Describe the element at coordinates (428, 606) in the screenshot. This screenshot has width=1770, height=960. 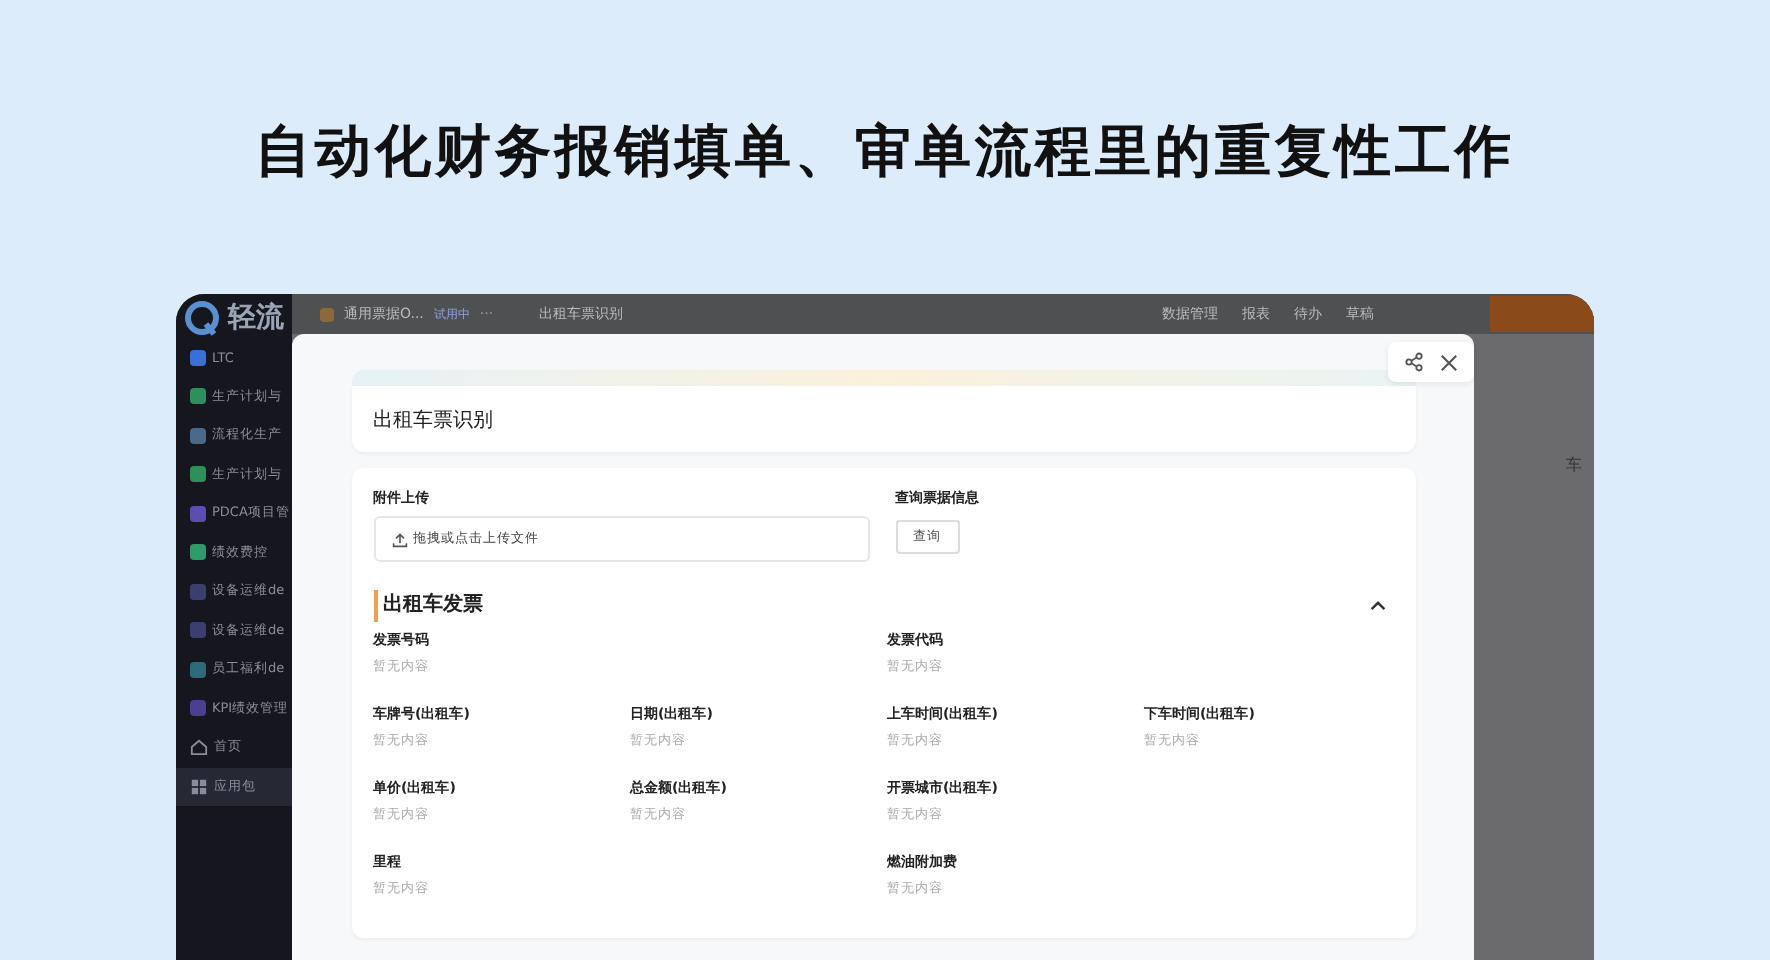
I see `section-title: 出租车发票` at that location.